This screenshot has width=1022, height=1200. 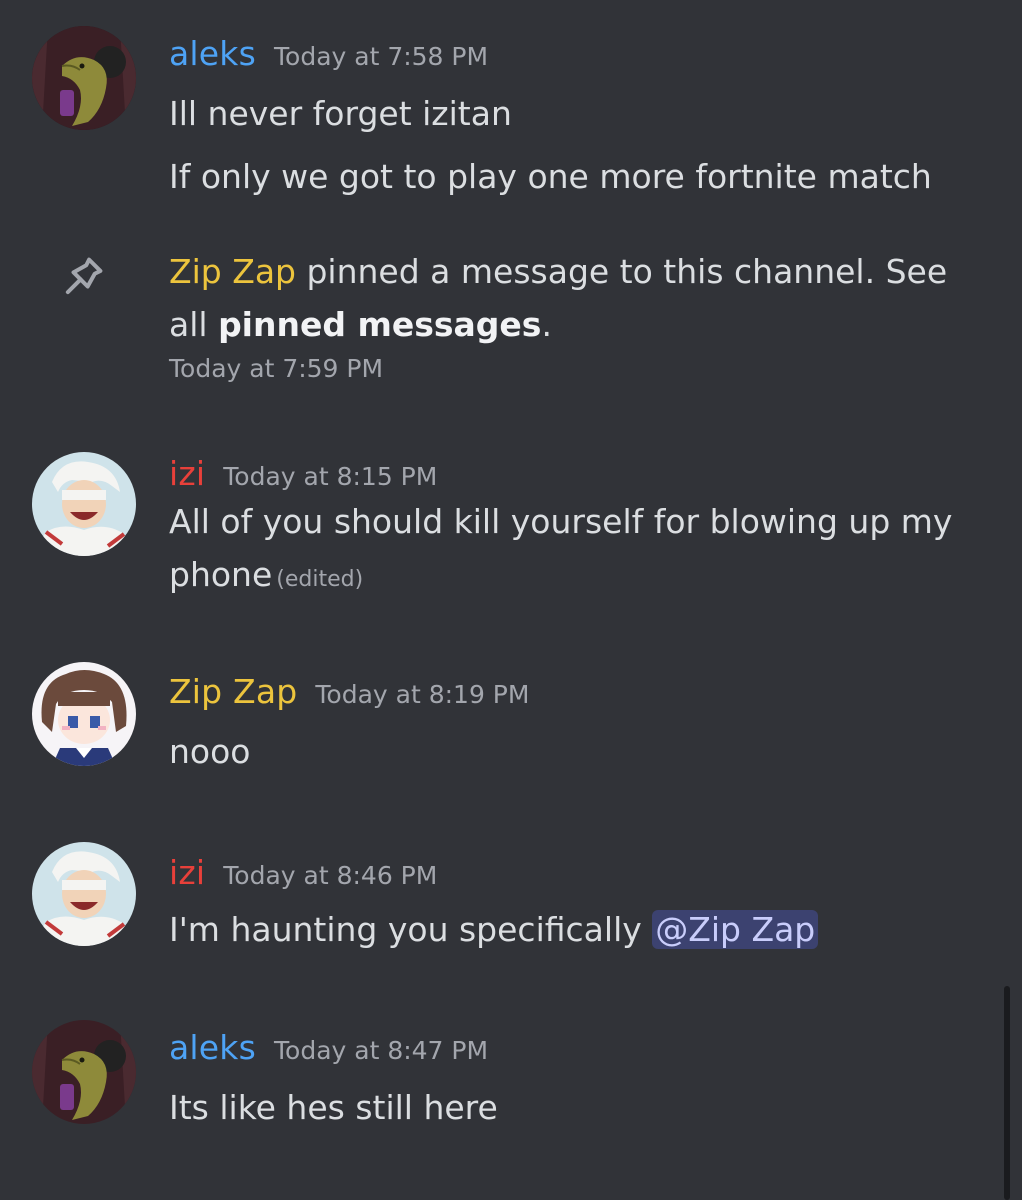 What do you see at coordinates (381, 56) in the screenshot?
I see `timestamp: Today at 7:58 PM` at bounding box center [381, 56].